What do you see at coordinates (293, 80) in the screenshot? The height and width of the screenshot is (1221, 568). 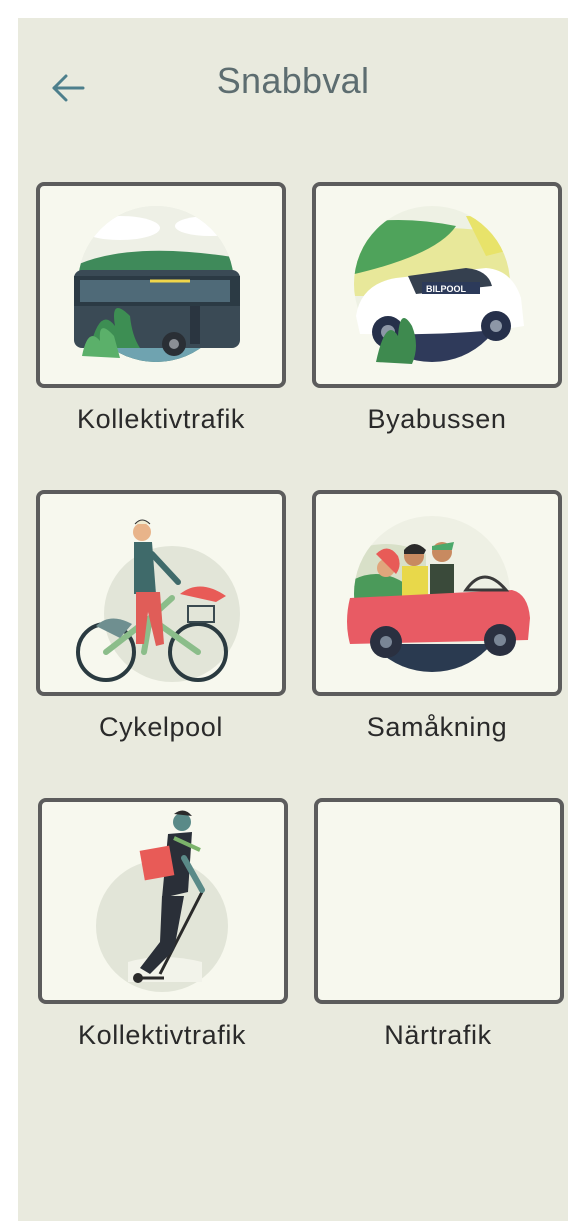 I see `page-title: Snabbval` at bounding box center [293, 80].